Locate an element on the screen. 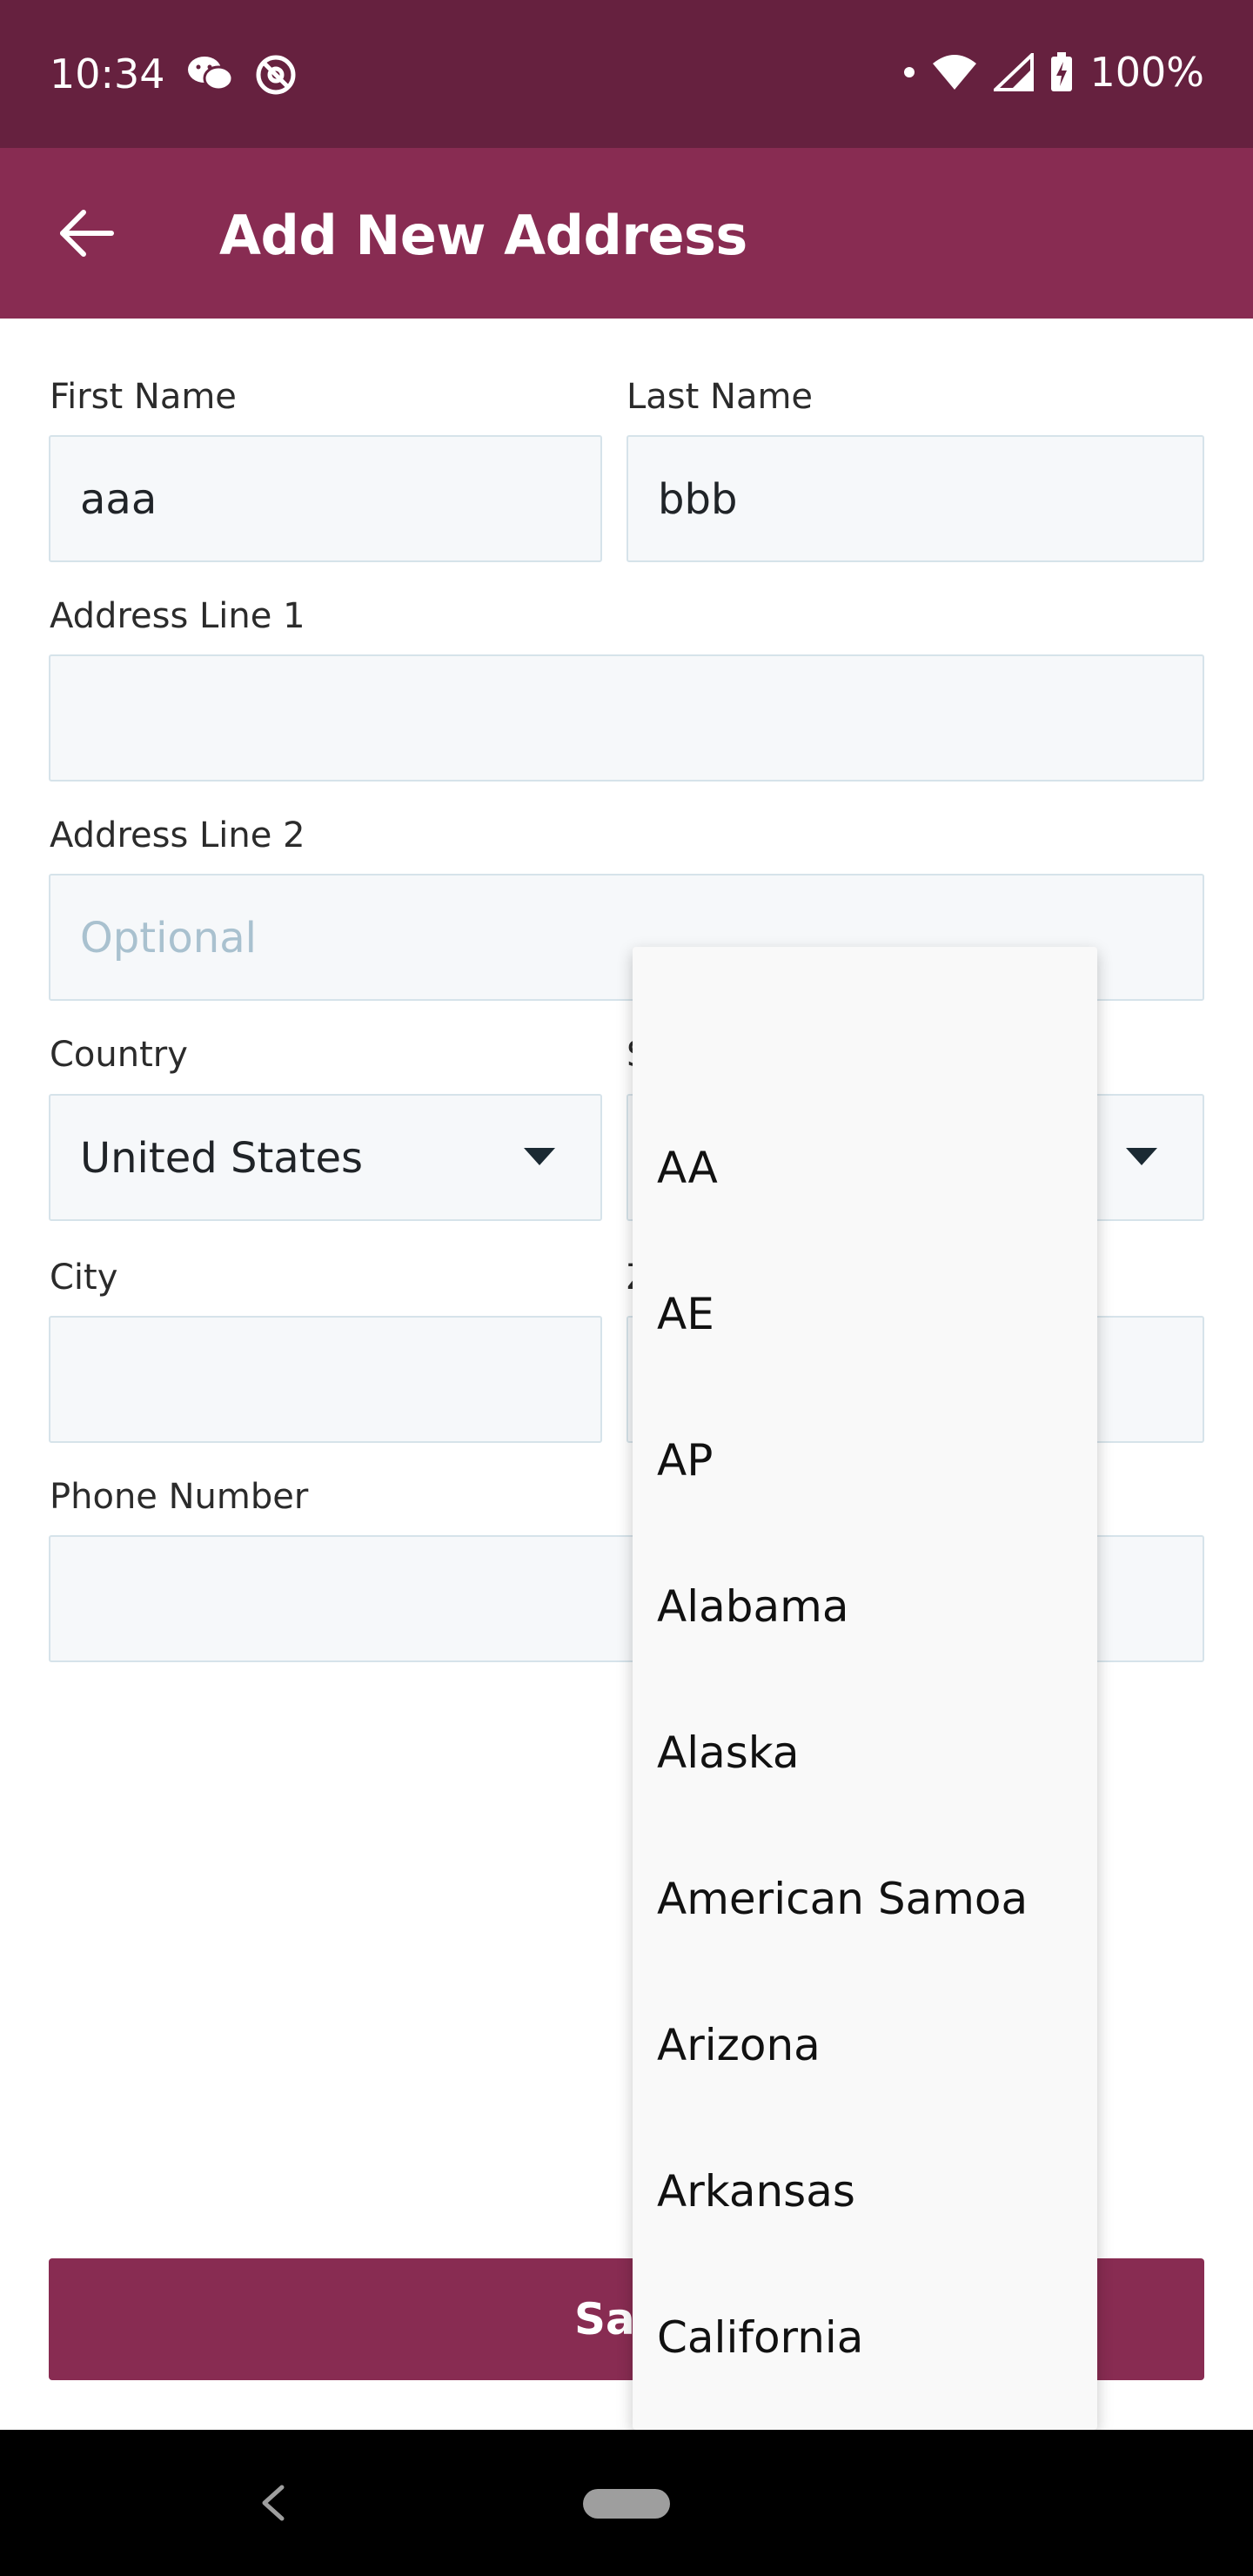  page-title: Add New Address is located at coordinates (483, 235).